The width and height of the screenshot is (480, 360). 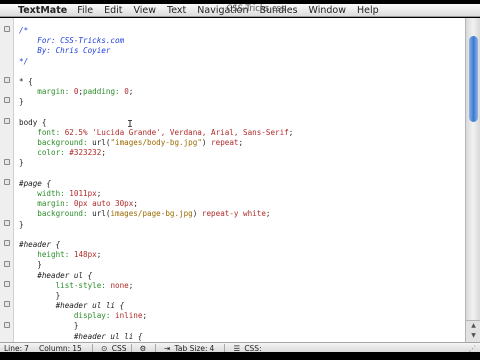 What do you see at coordinates (241, 82) in the screenshot?
I see `code-line: * {` at bounding box center [241, 82].